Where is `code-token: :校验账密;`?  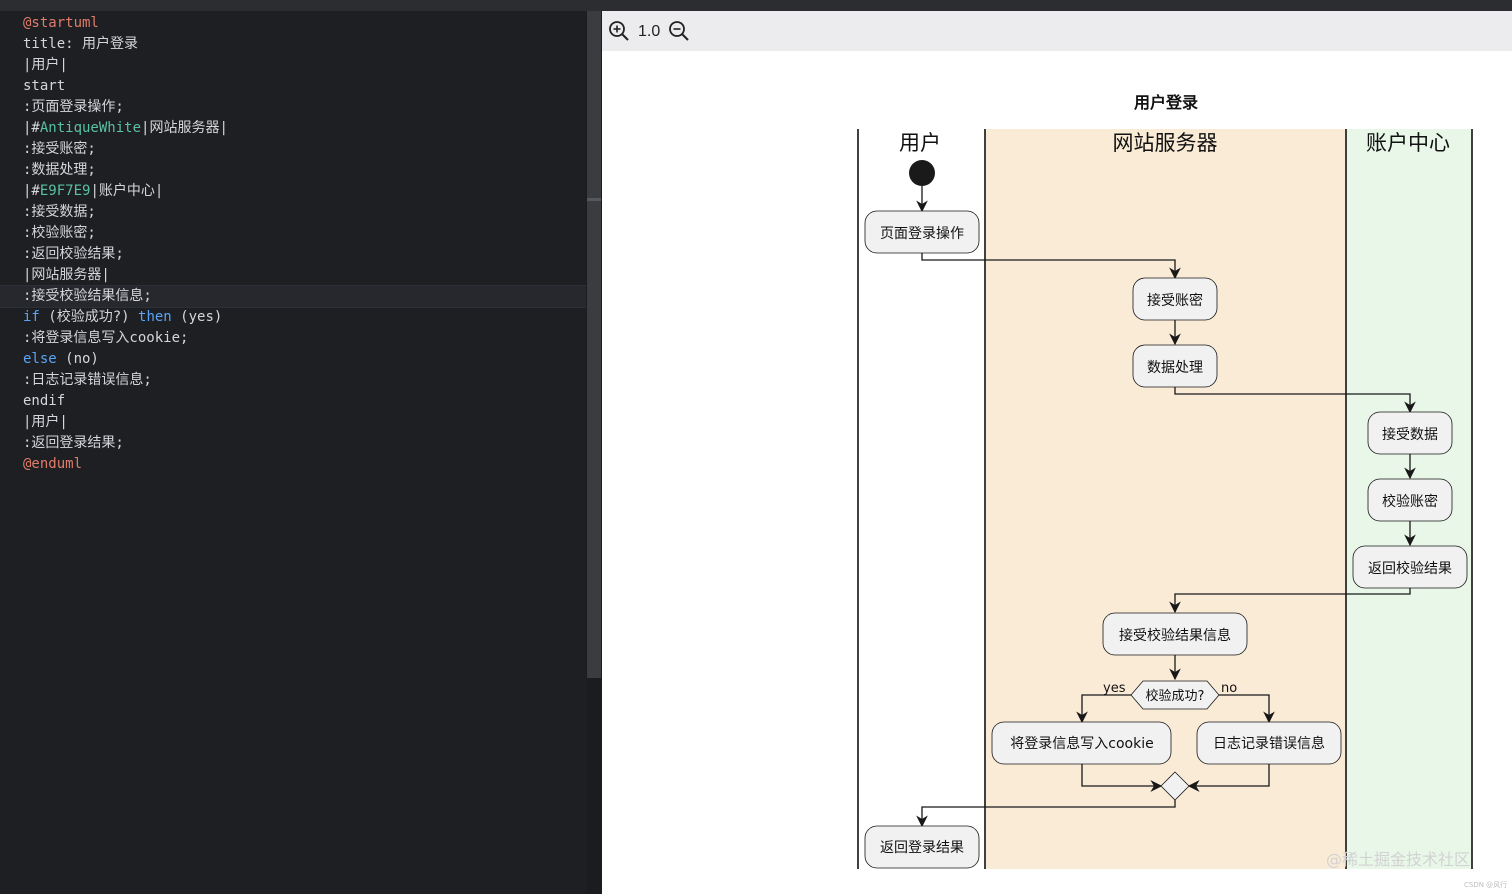 code-token: :校验账密; is located at coordinates (59, 233).